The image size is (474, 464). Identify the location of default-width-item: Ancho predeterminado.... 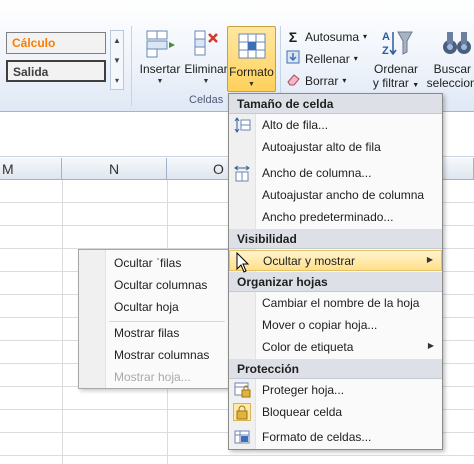
(335, 217).